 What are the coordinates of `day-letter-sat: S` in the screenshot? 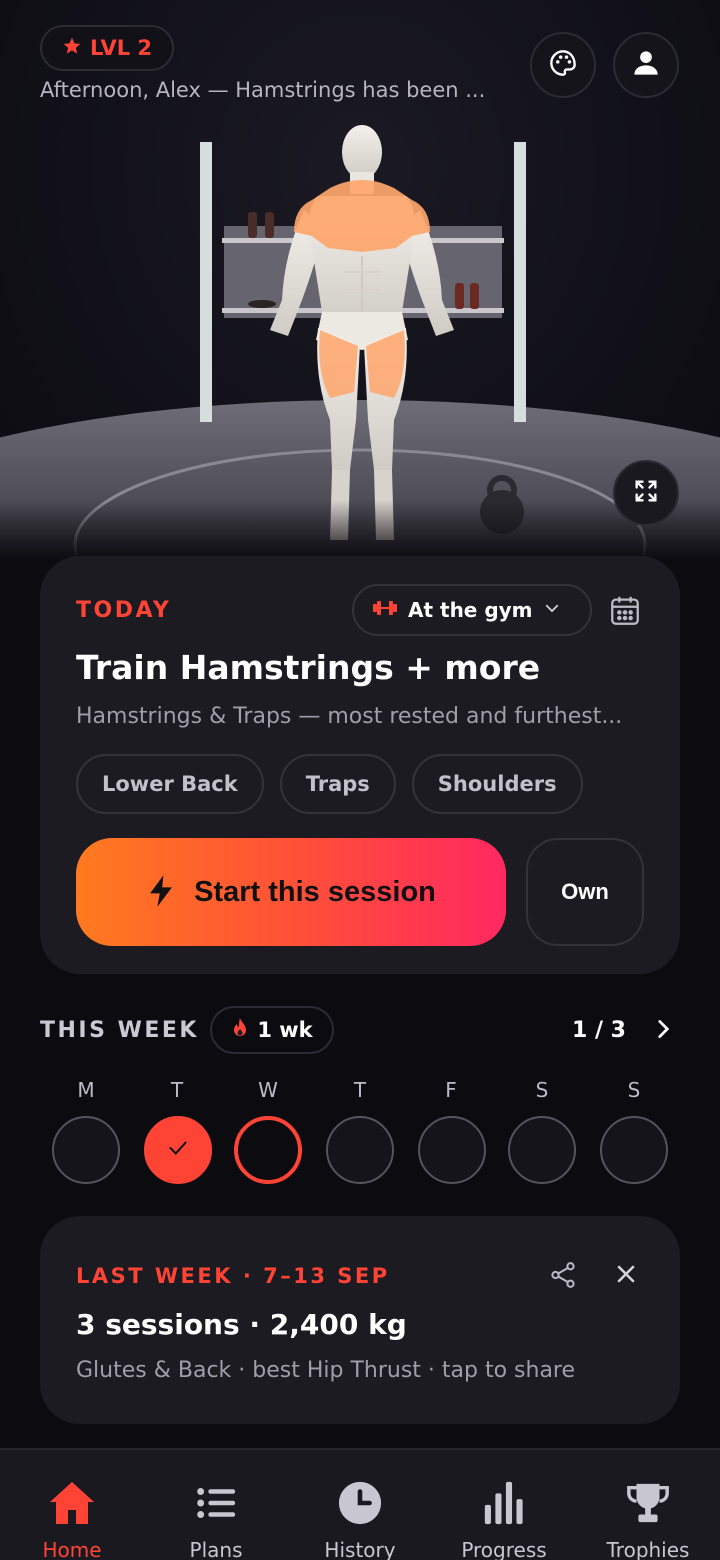 It's located at (542, 1090).